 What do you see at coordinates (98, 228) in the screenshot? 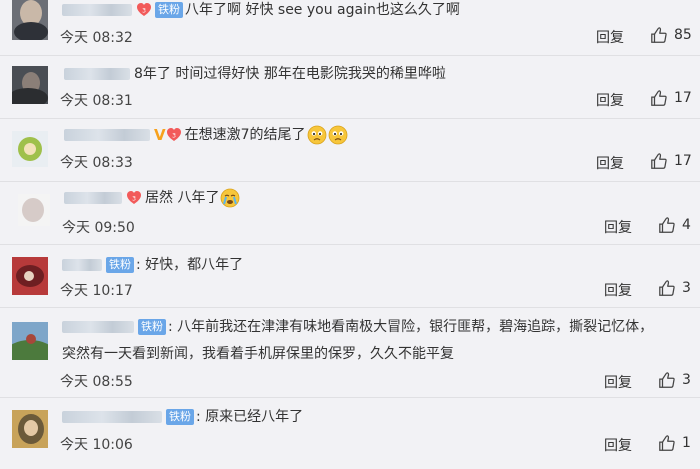
I see `comment-time: 今天 09:50` at bounding box center [98, 228].